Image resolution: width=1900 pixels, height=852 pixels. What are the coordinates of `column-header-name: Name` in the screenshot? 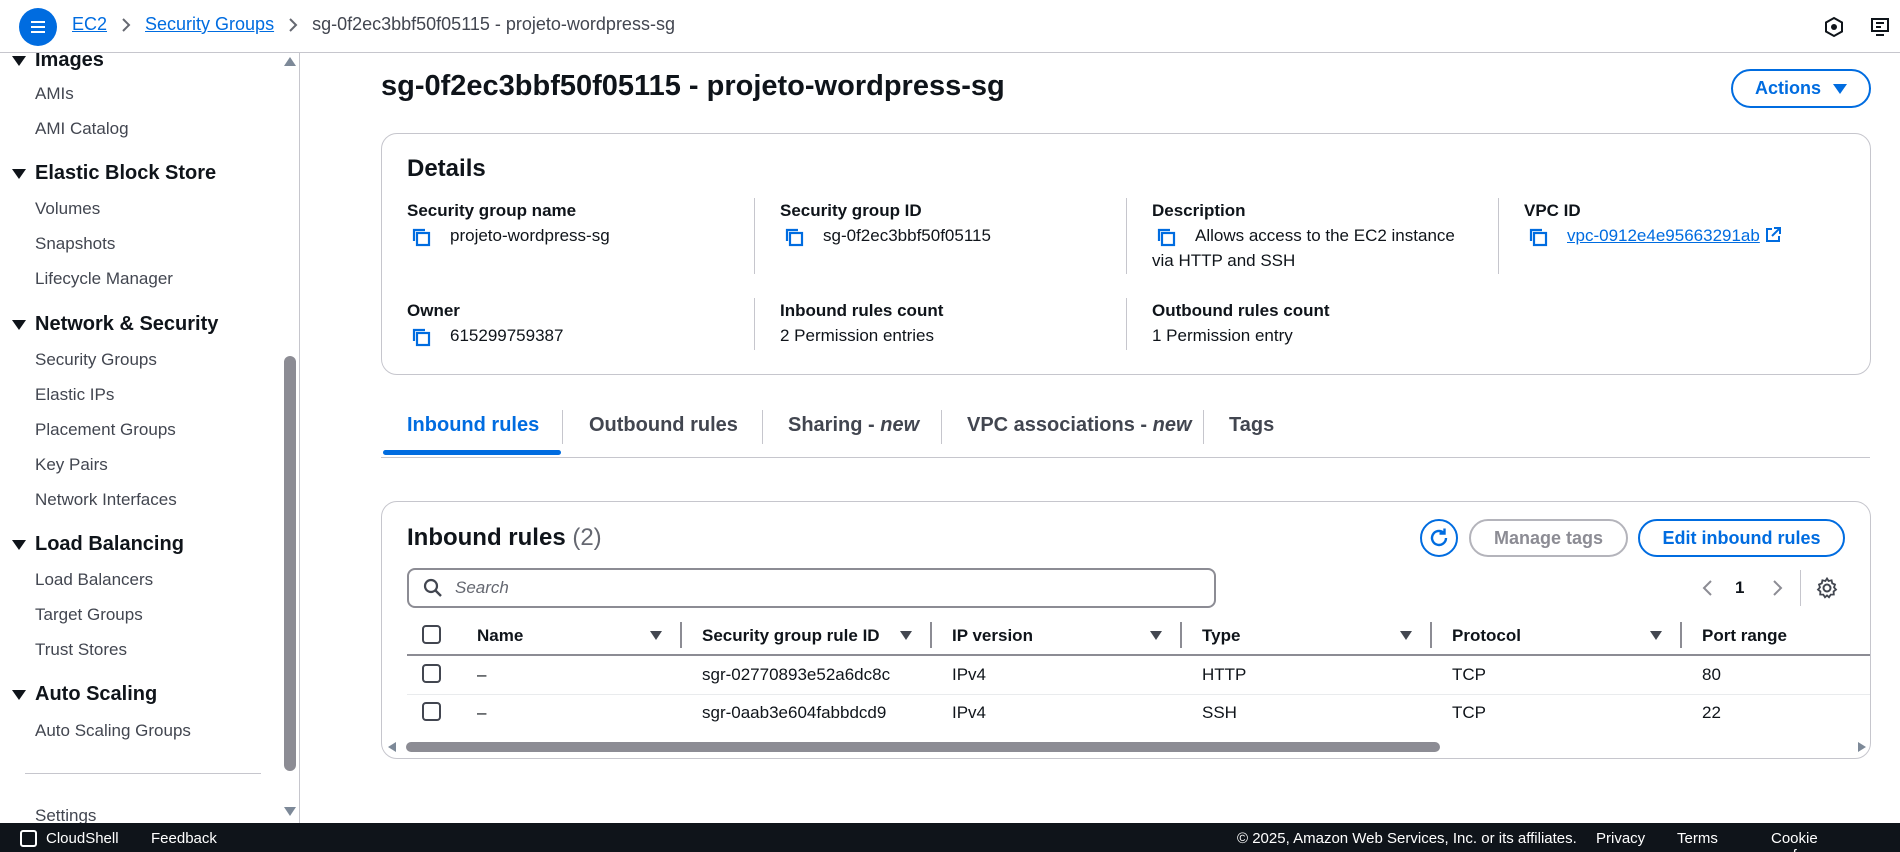 It's located at (500, 636).